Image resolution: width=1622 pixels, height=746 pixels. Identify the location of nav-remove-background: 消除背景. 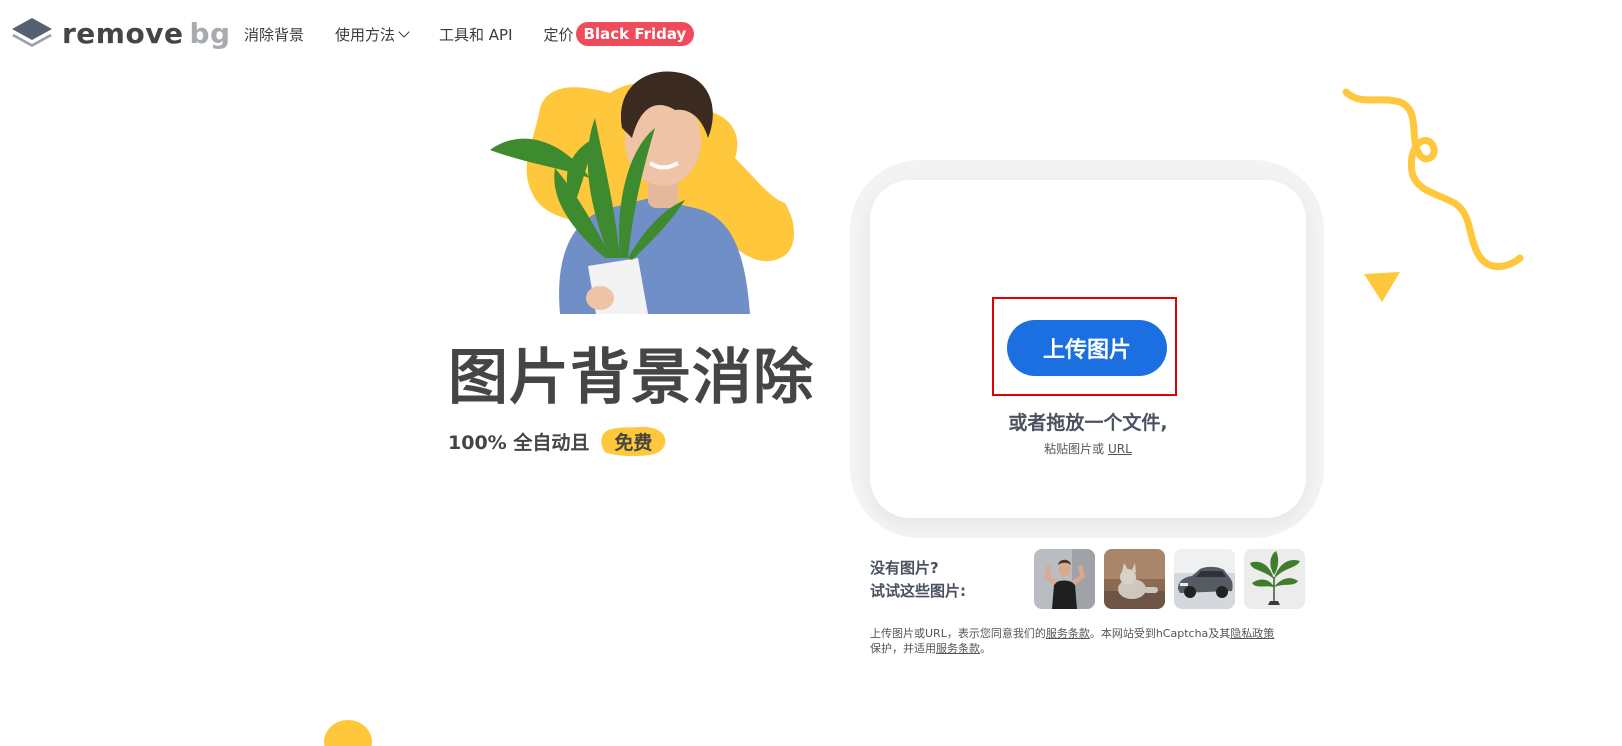
(274, 34).